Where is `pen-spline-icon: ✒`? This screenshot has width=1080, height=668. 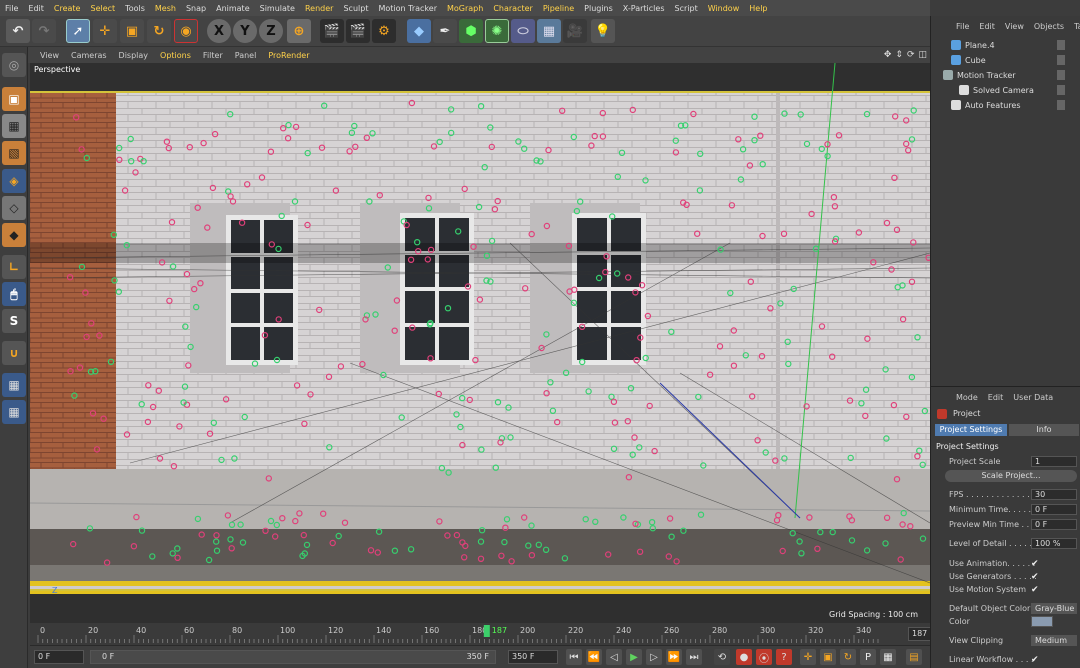
pen-spline-icon: ✒ is located at coordinates (445, 31).